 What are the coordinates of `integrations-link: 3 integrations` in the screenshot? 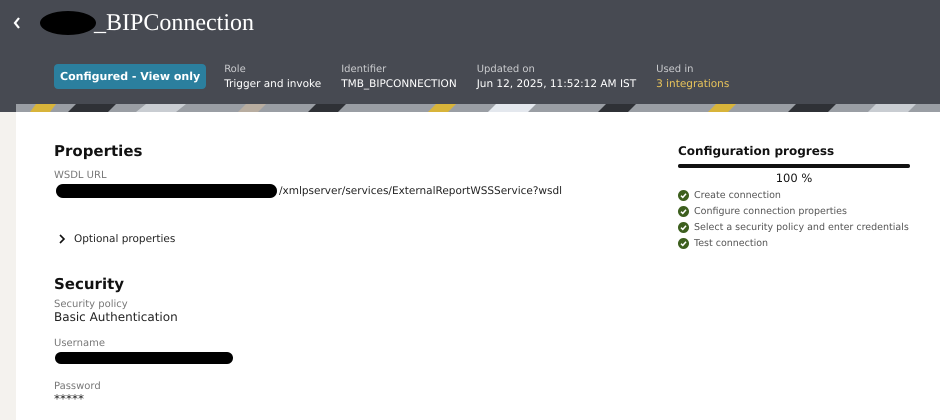 It's located at (693, 84).